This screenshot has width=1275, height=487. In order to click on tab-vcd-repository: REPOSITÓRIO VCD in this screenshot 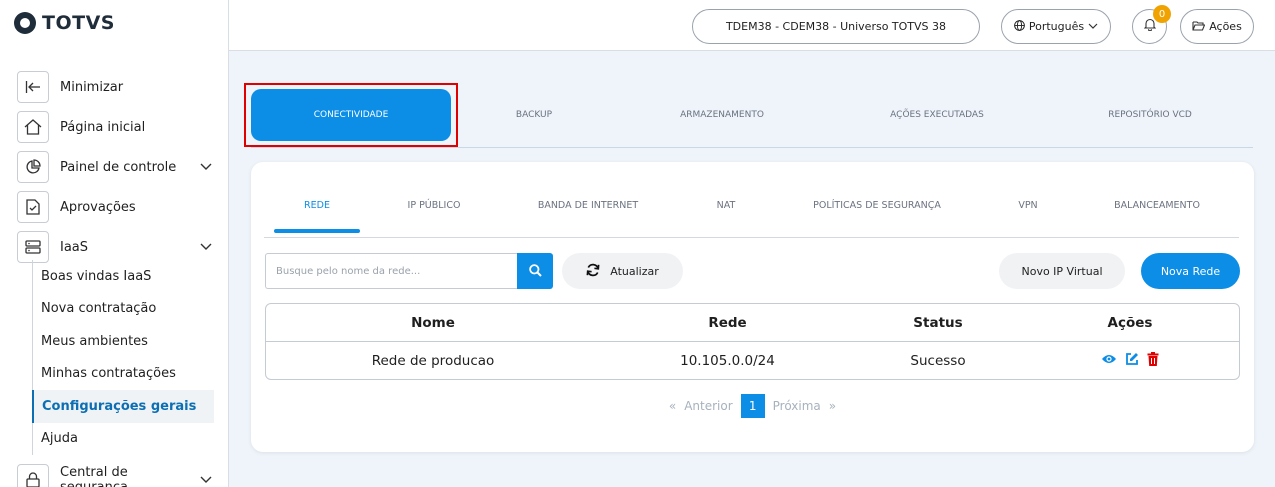, I will do `click(1150, 115)`.